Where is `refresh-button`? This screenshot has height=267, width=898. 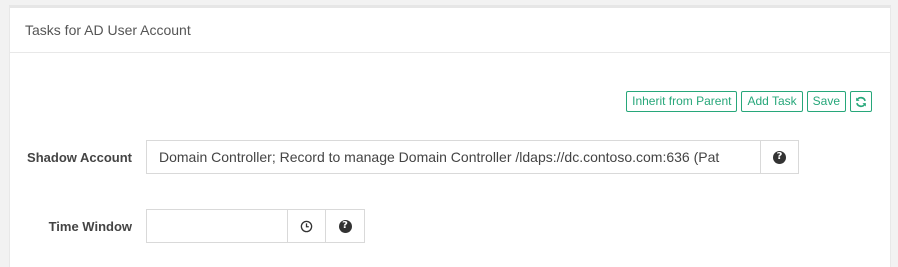
refresh-button is located at coordinates (861, 101).